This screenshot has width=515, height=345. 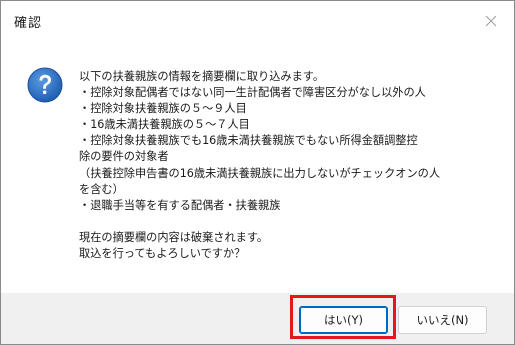 What do you see at coordinates (124, 157) in the screenshot?
I see `message-line: 除の要件の対象者` at bounding box center [124, 157].